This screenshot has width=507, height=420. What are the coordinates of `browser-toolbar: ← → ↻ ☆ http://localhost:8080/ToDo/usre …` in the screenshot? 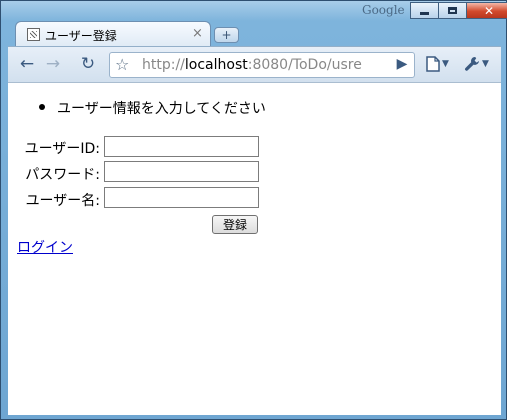 It's located at (254, 64).